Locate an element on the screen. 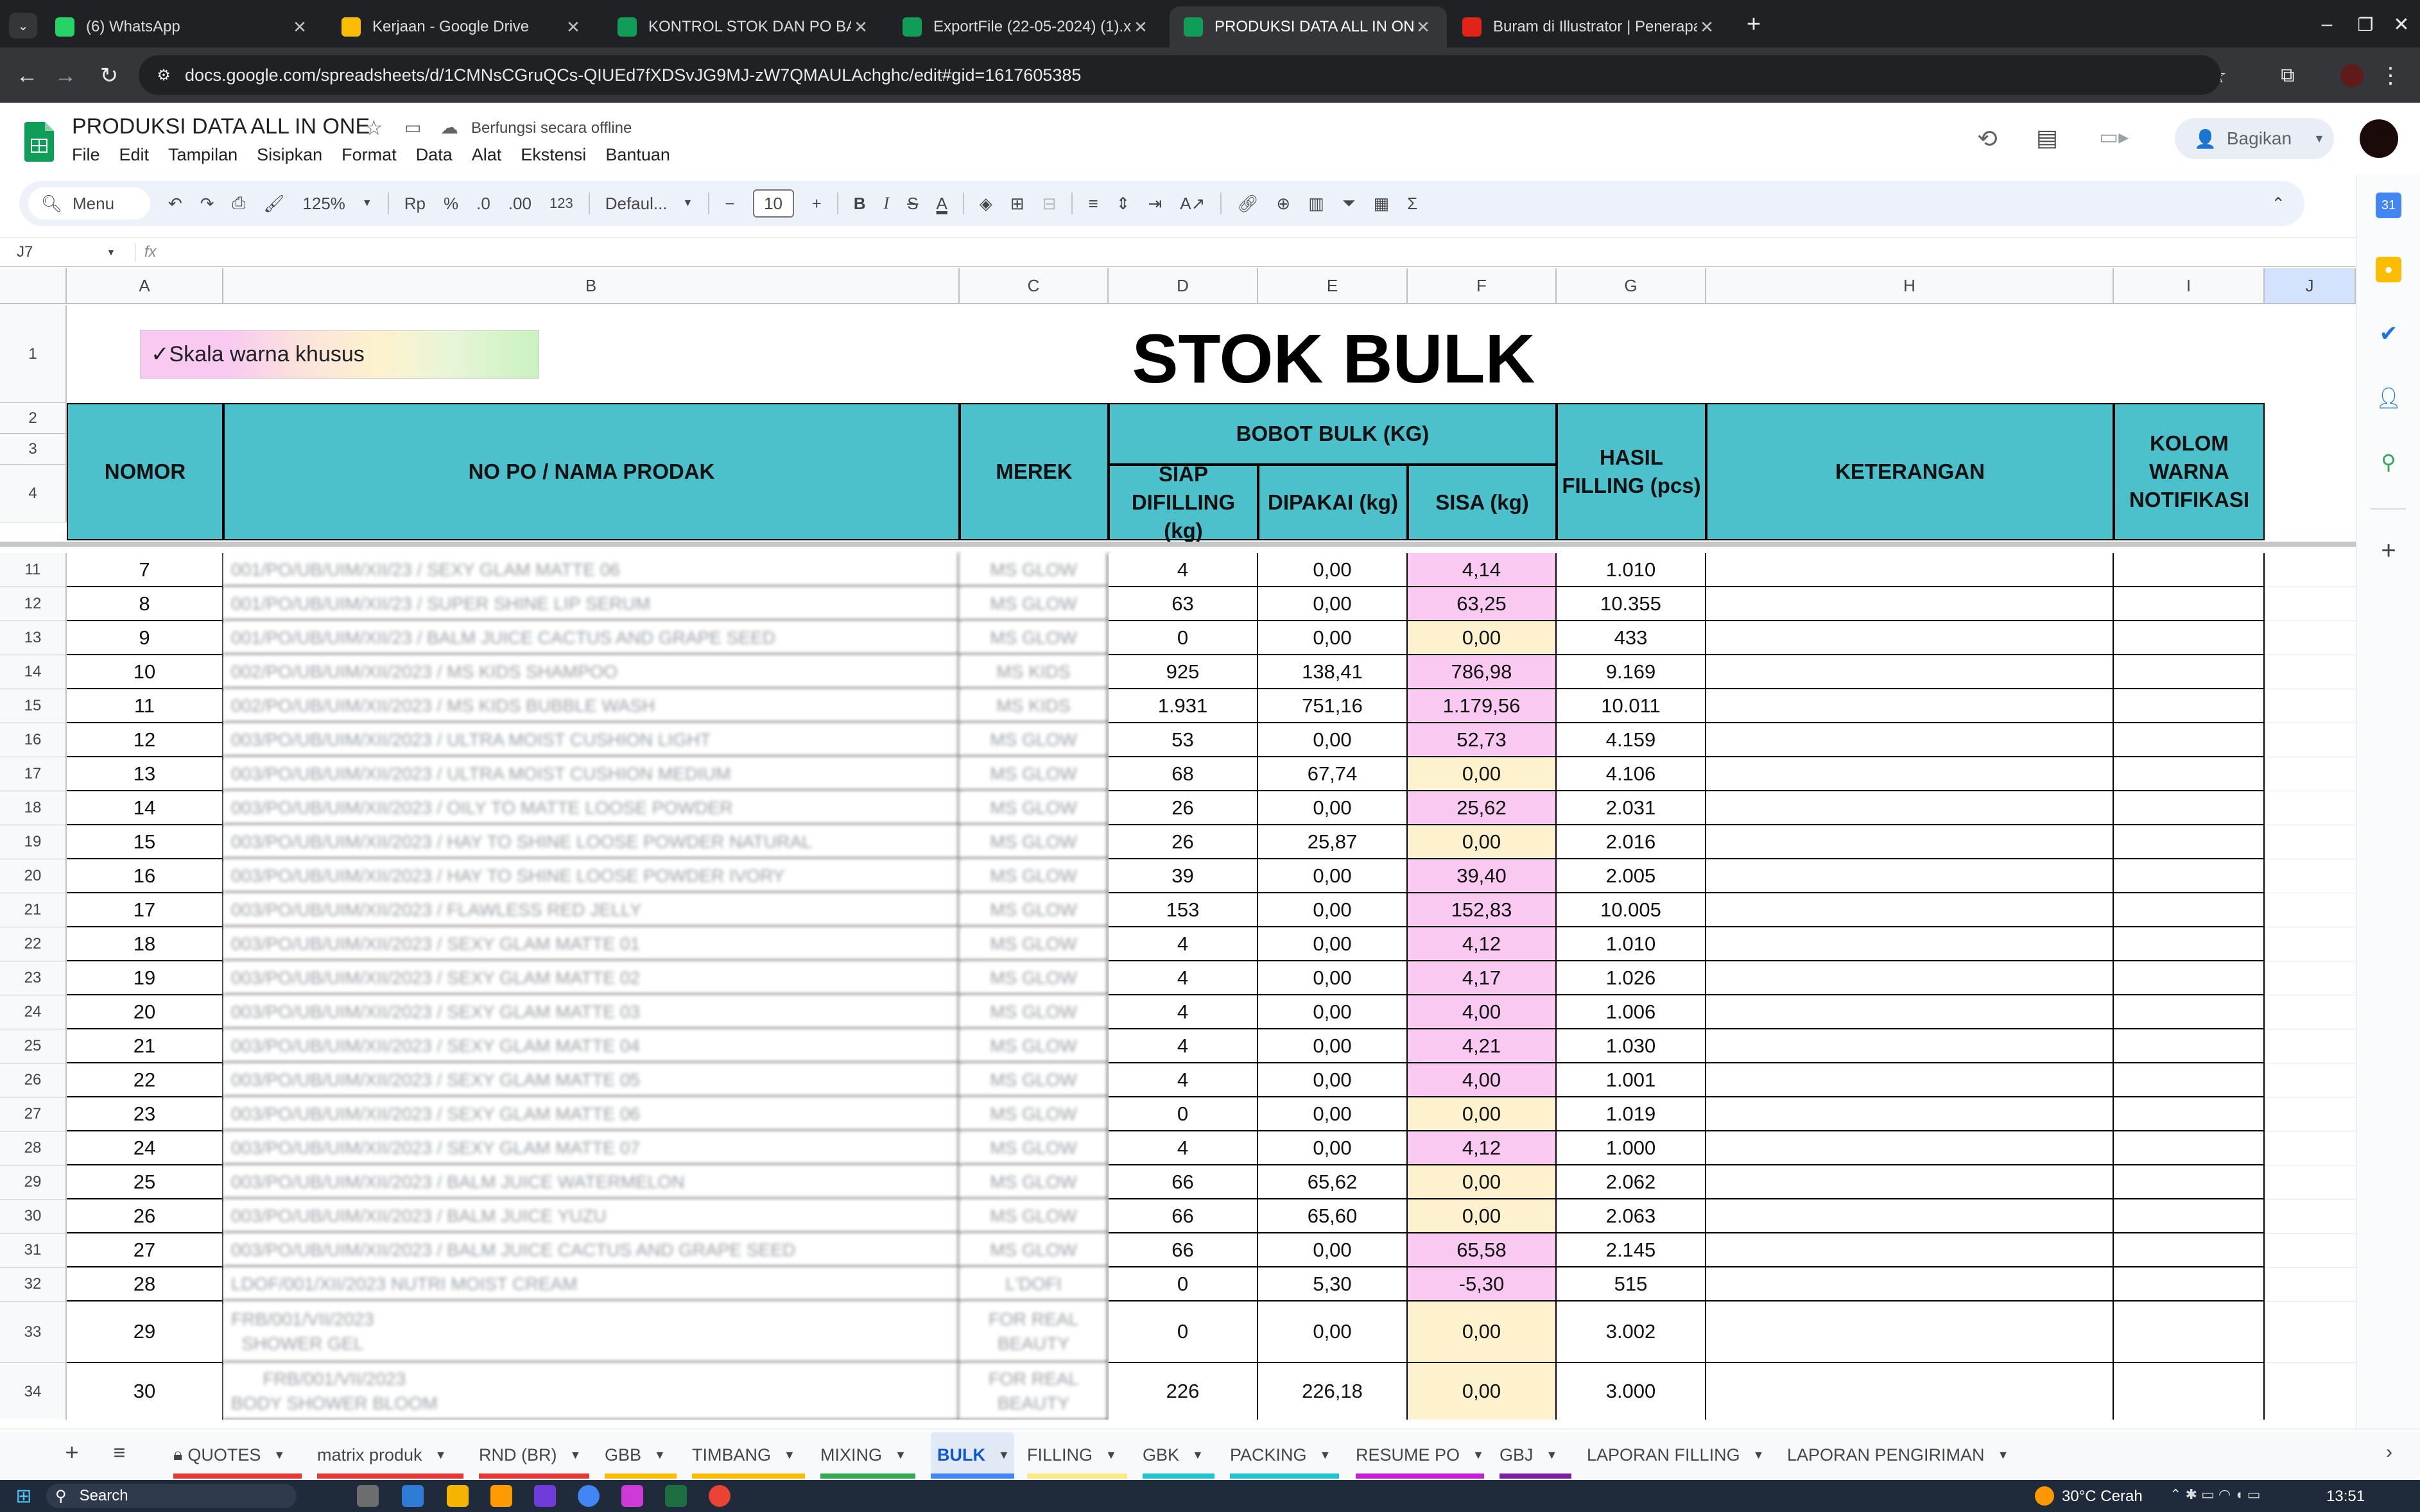 Image resolution: width=2420 pixels, height=1512 pixels. insert-comment-icon: ⊕ is located at coordinates (1283, 204).